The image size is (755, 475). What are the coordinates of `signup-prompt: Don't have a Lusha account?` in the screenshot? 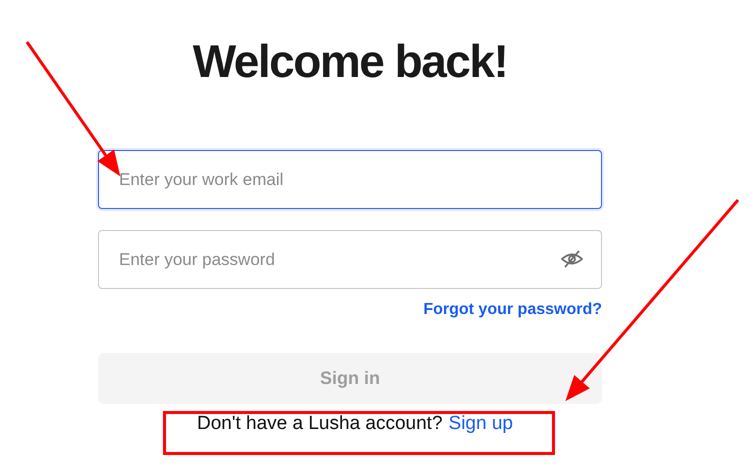 It's located at (320, 424).